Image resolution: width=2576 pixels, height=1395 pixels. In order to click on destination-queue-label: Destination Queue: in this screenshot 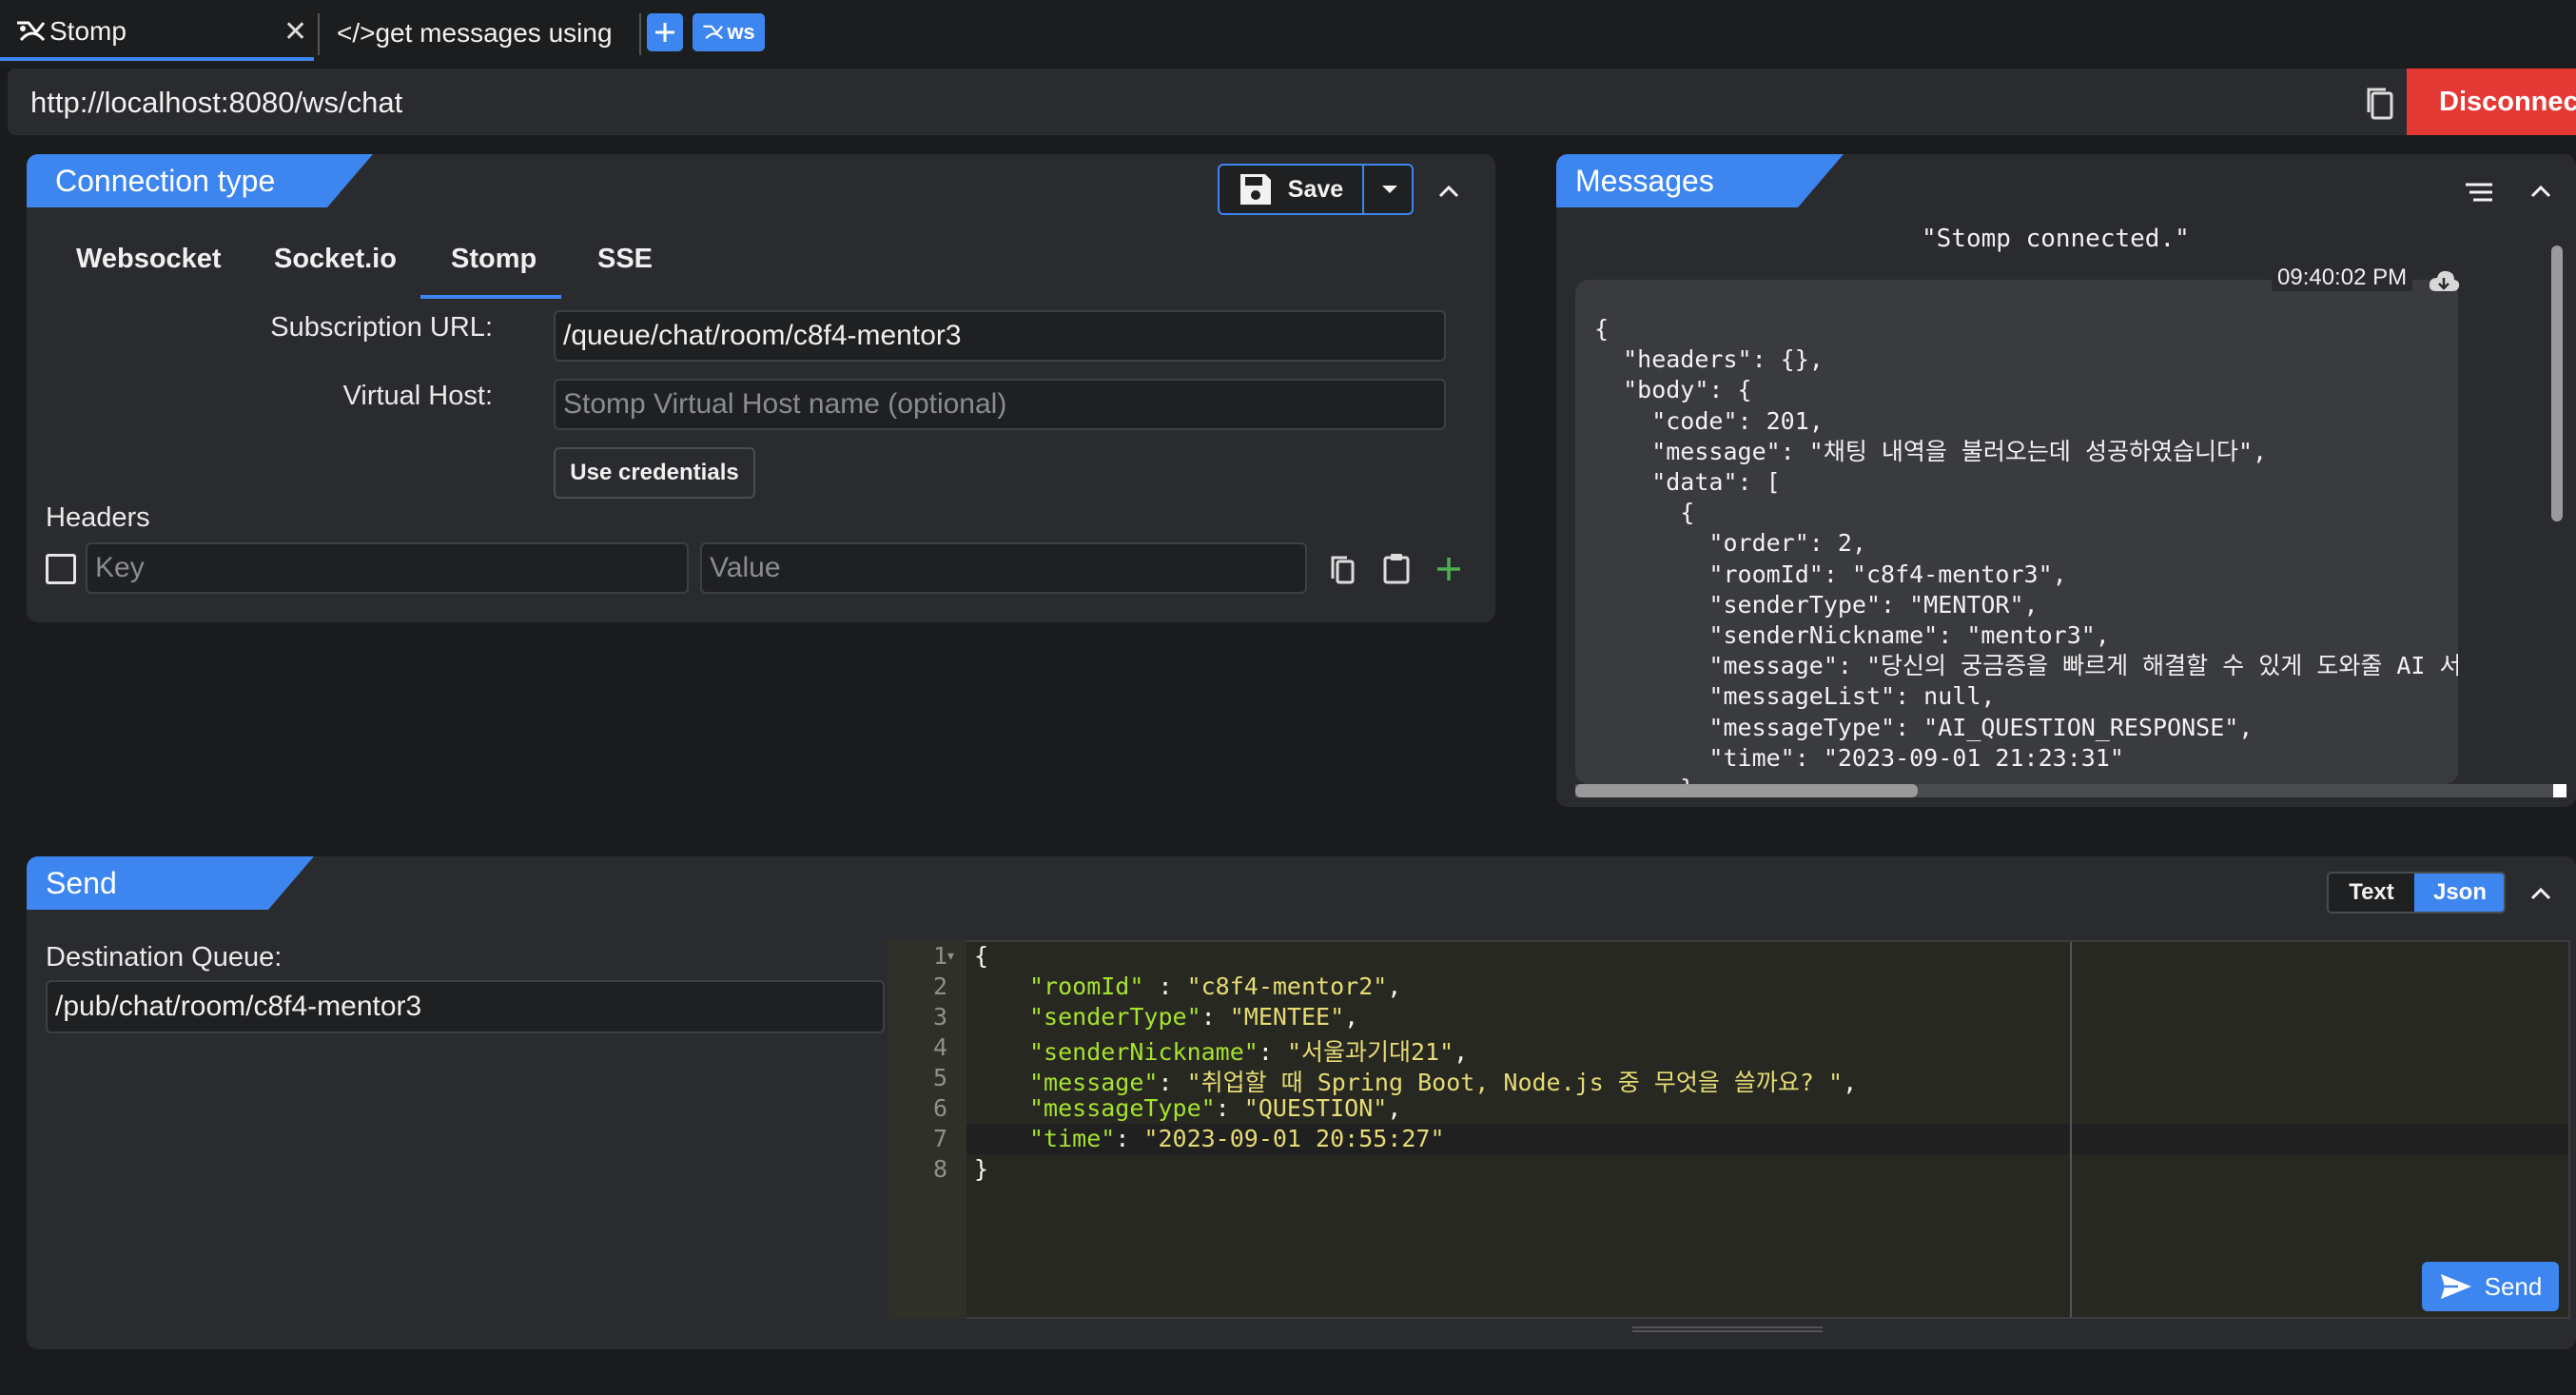, I will do `click(165, 957)`.